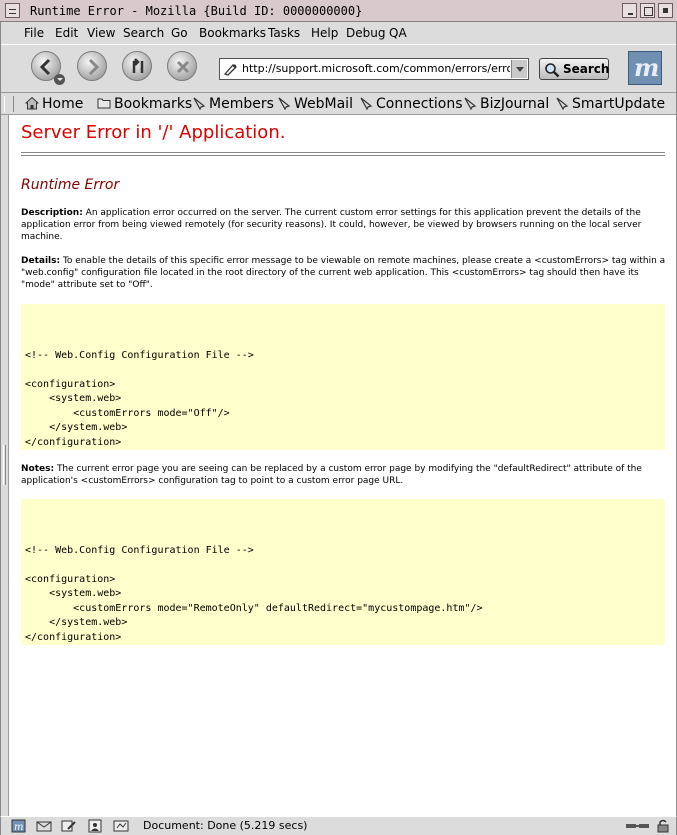  I want to click on mozilla-small-icon: m, so click(19, 826).